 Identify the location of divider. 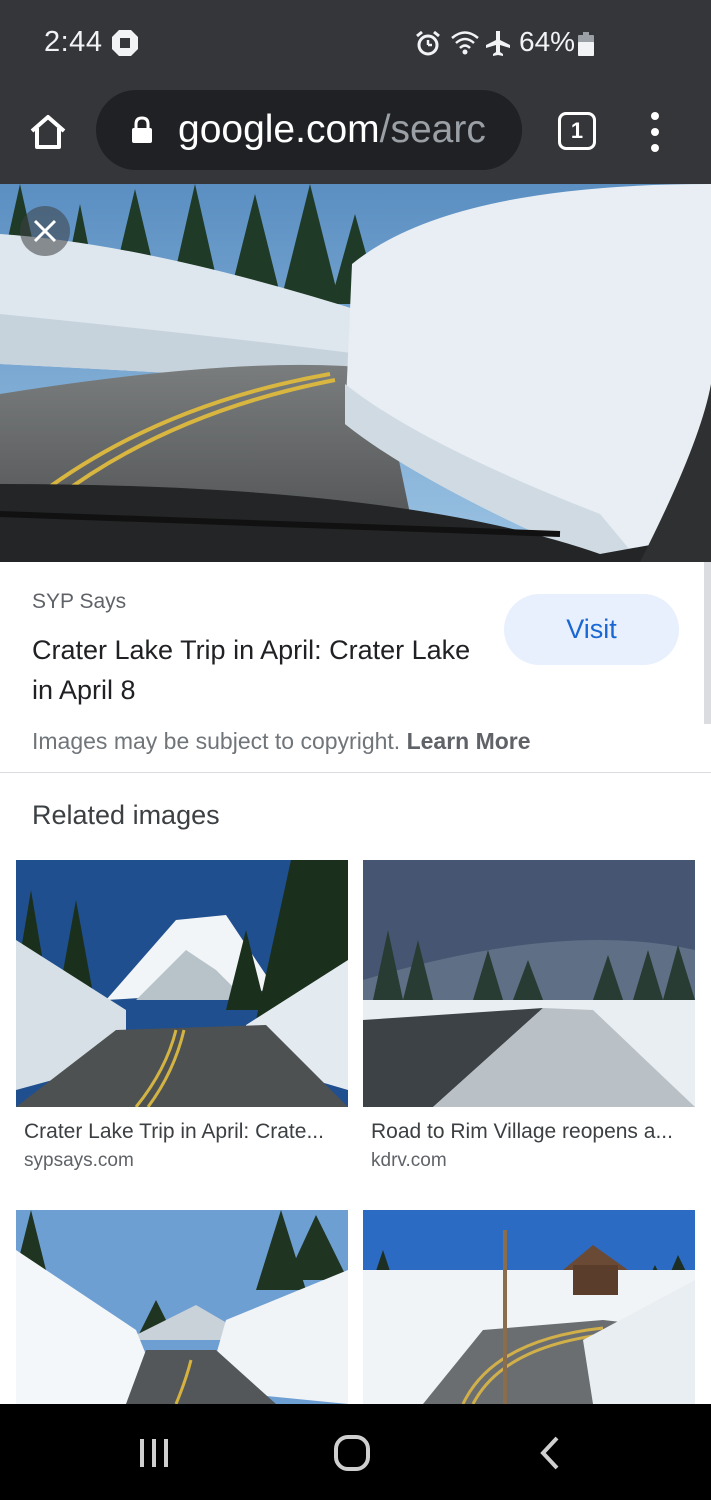
(355, 772).